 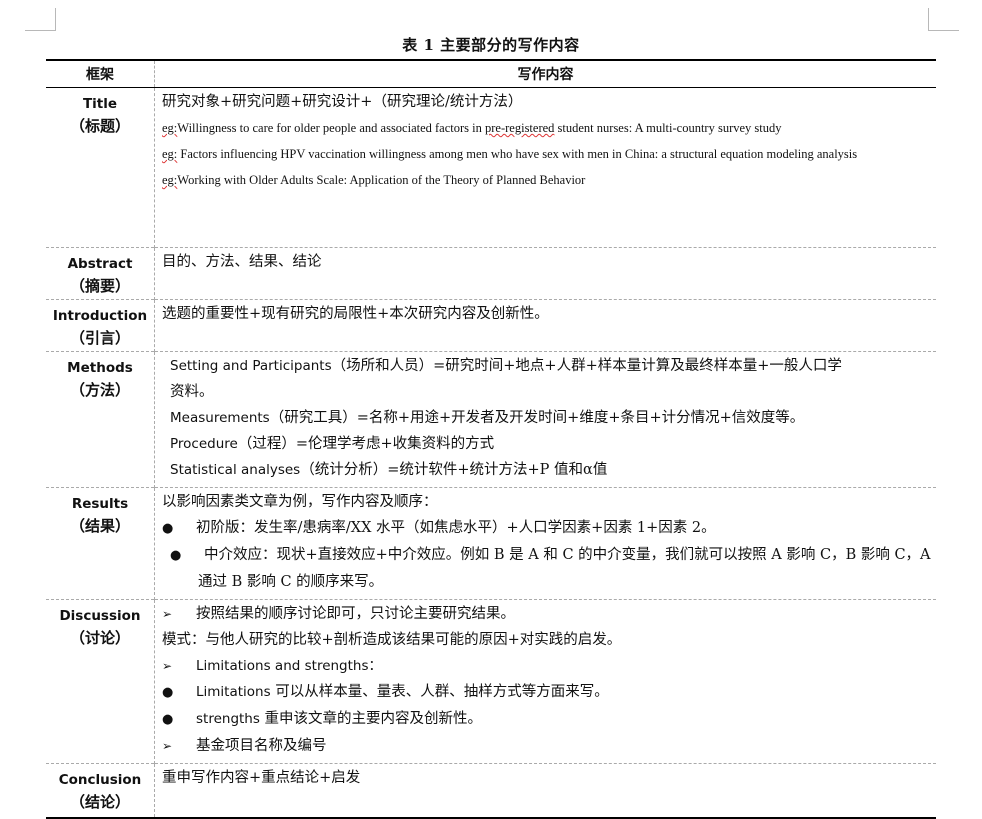 I want to click on discussion-pattern: 模式：与他人研究的比较+剖析造成该结果可能的原因+对实践的启发。, so click(x=392, y=640).